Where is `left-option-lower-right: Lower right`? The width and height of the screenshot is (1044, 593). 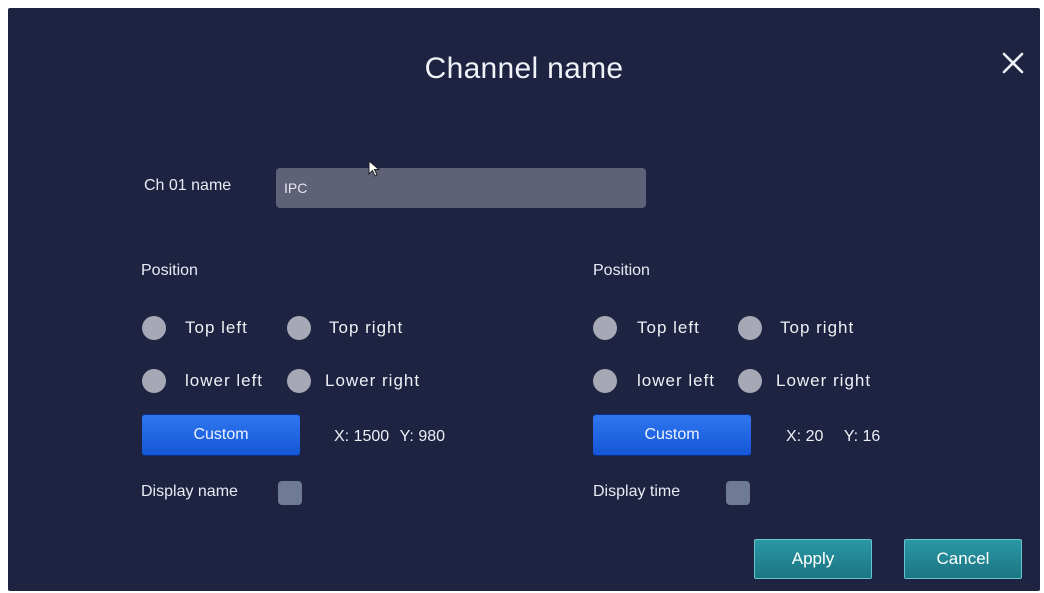
left-option-lower-right: Lower right is located at coordinates (353, 381).